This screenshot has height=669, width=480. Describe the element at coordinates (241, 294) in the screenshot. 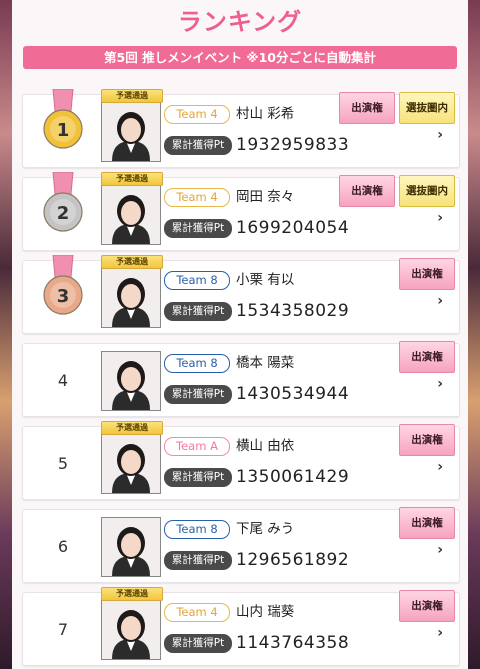

I see `ranking-card: 3 予選通過 Team 8 小栗 有以 累計獲得Pt 1534358029 出演権 ›` at that location.